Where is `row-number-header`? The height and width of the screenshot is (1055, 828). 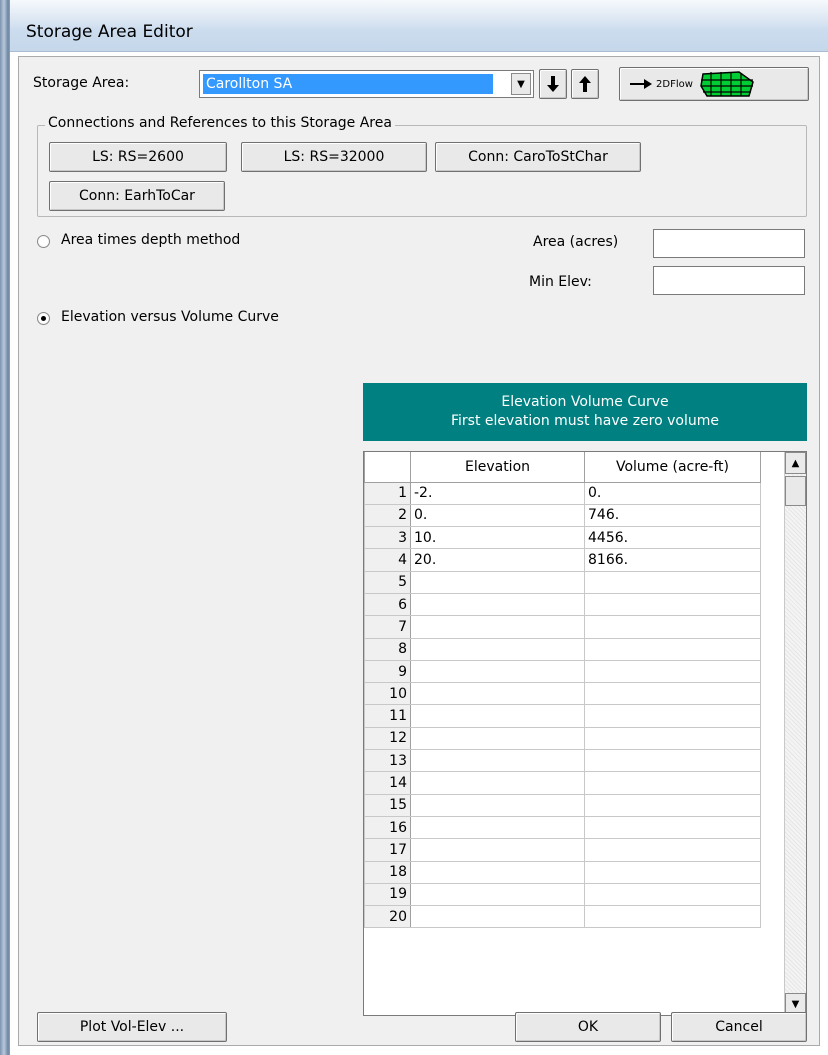
row-number-header is located at coordinates (387, 467).